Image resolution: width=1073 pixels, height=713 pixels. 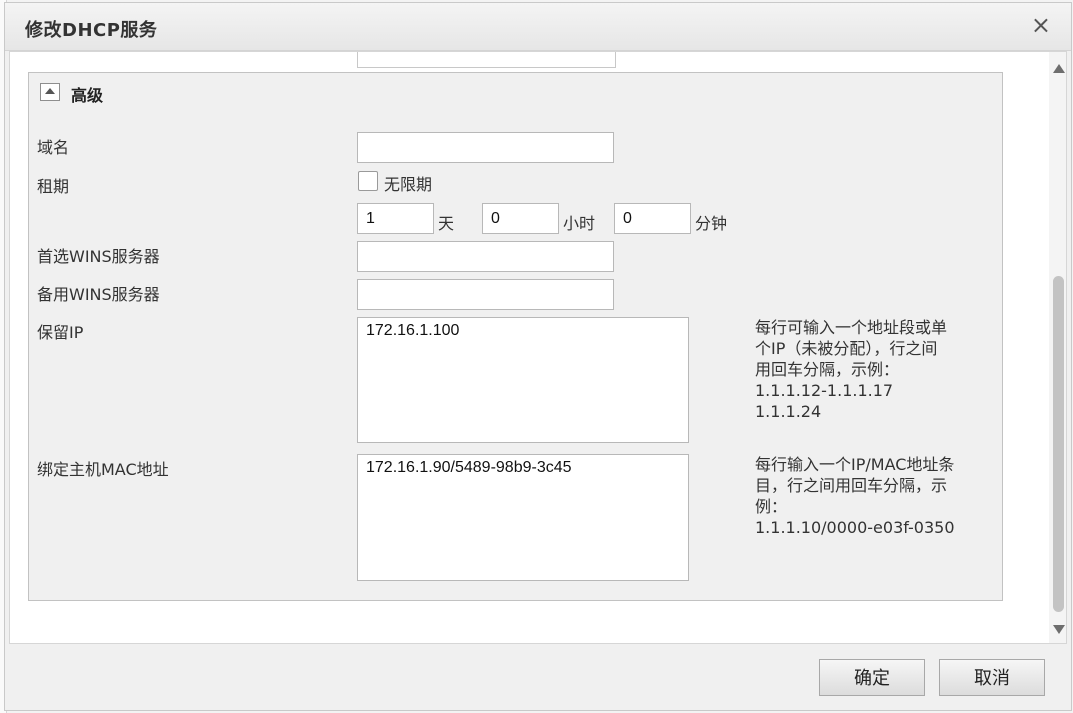 What do you see at coordinates (855, 464) in the screenshot?
I see `mac-binding-hint-line: 每行输入一个IP/MAC地址条` at bounding box center [855, 464].